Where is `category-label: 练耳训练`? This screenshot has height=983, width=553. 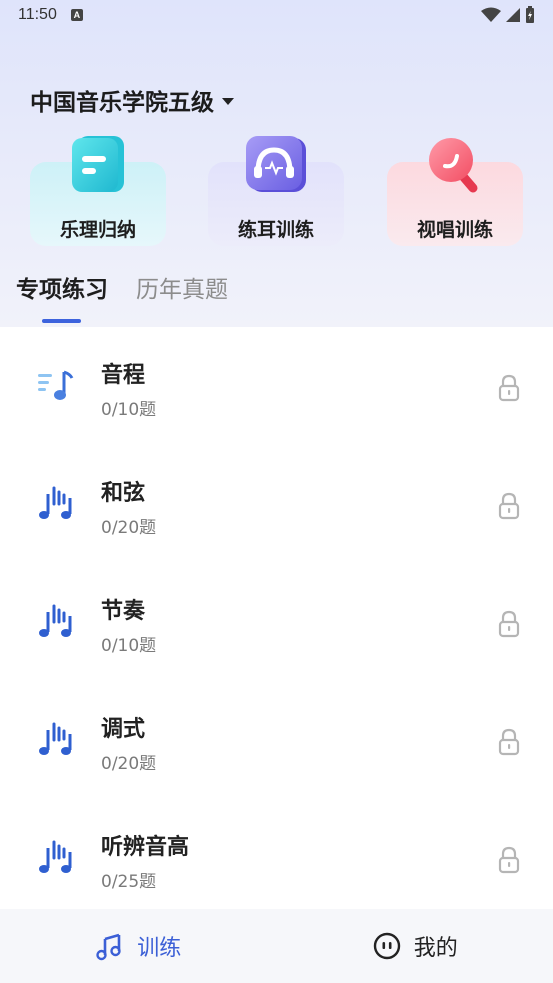 category-label: 练耳训练 is located at coordinates (275, 230).